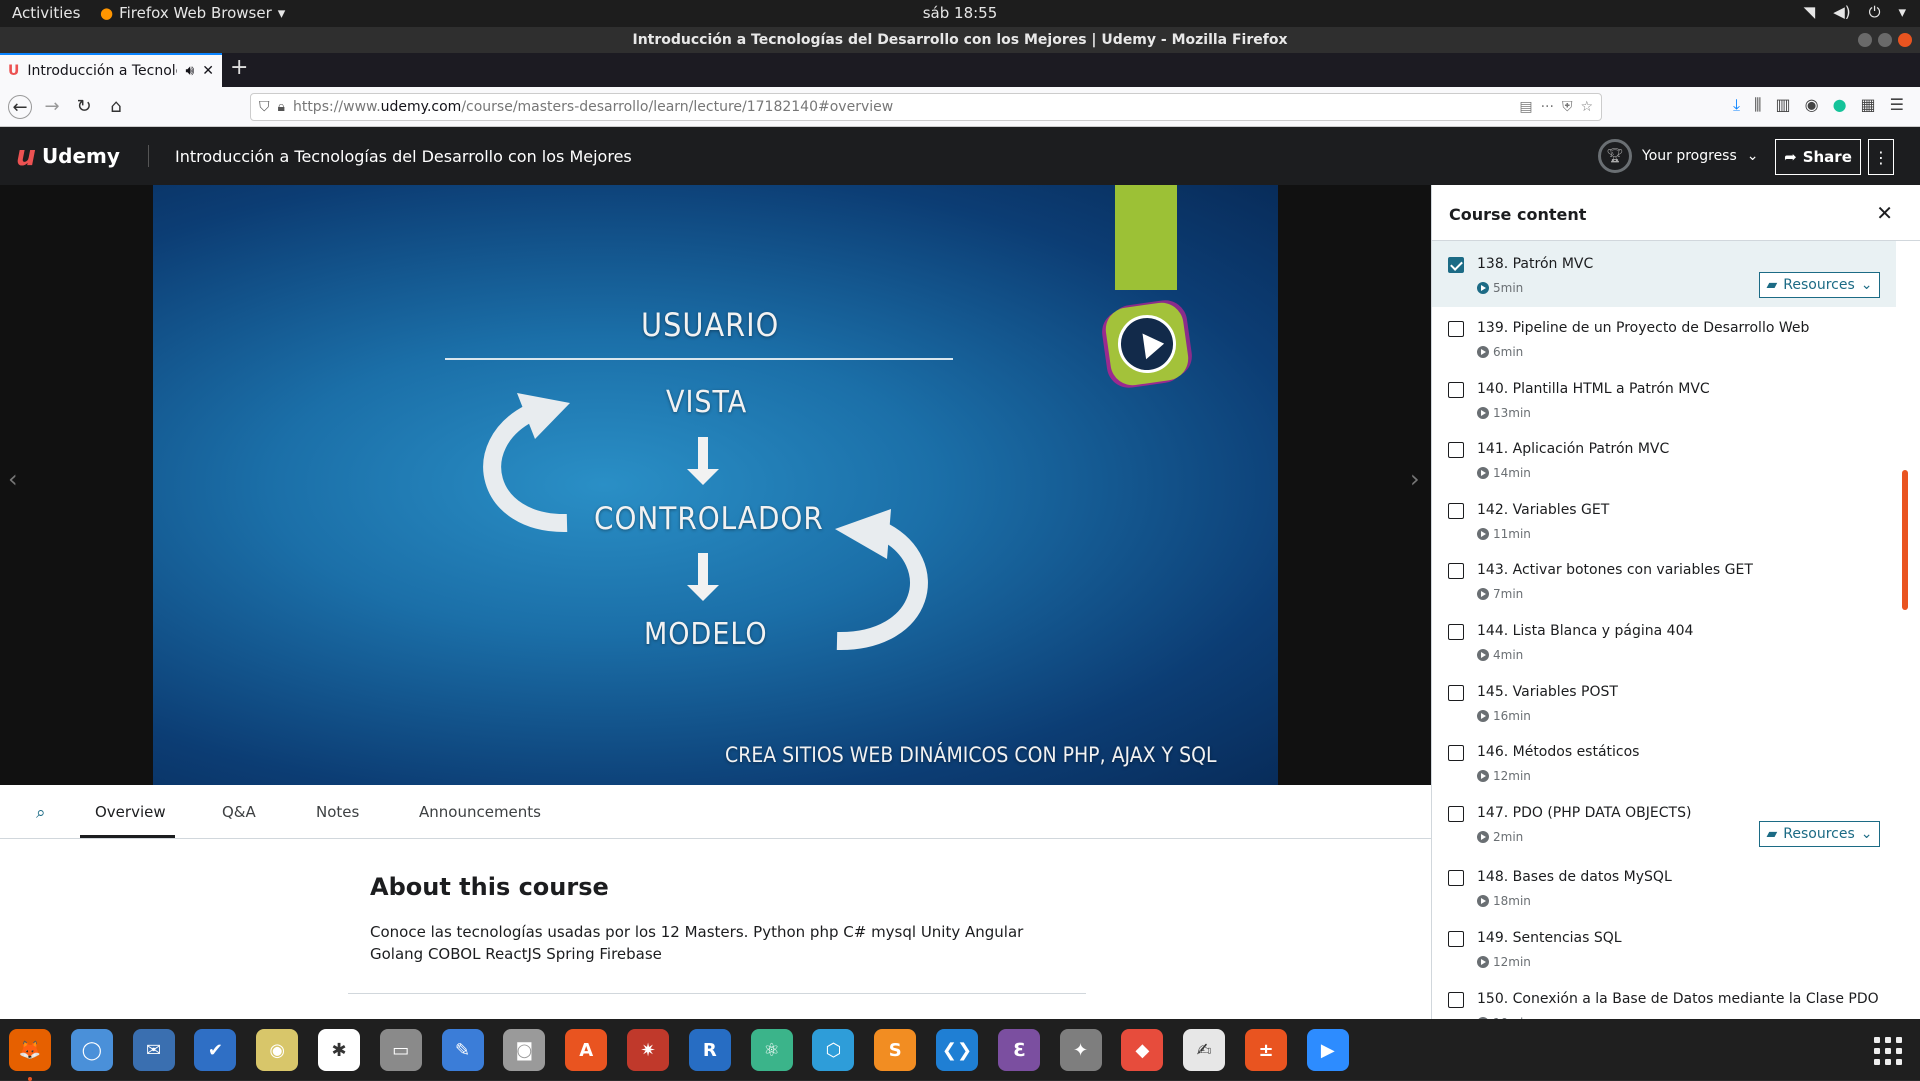  I want to click on search-icon: ⌕, so click(41, 813).